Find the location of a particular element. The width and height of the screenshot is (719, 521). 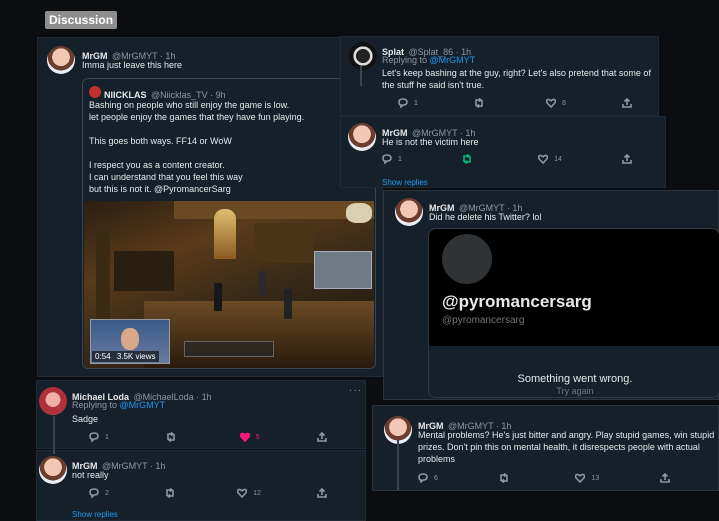

discussion-badge: Discussion is located at coordinates (81, 20).